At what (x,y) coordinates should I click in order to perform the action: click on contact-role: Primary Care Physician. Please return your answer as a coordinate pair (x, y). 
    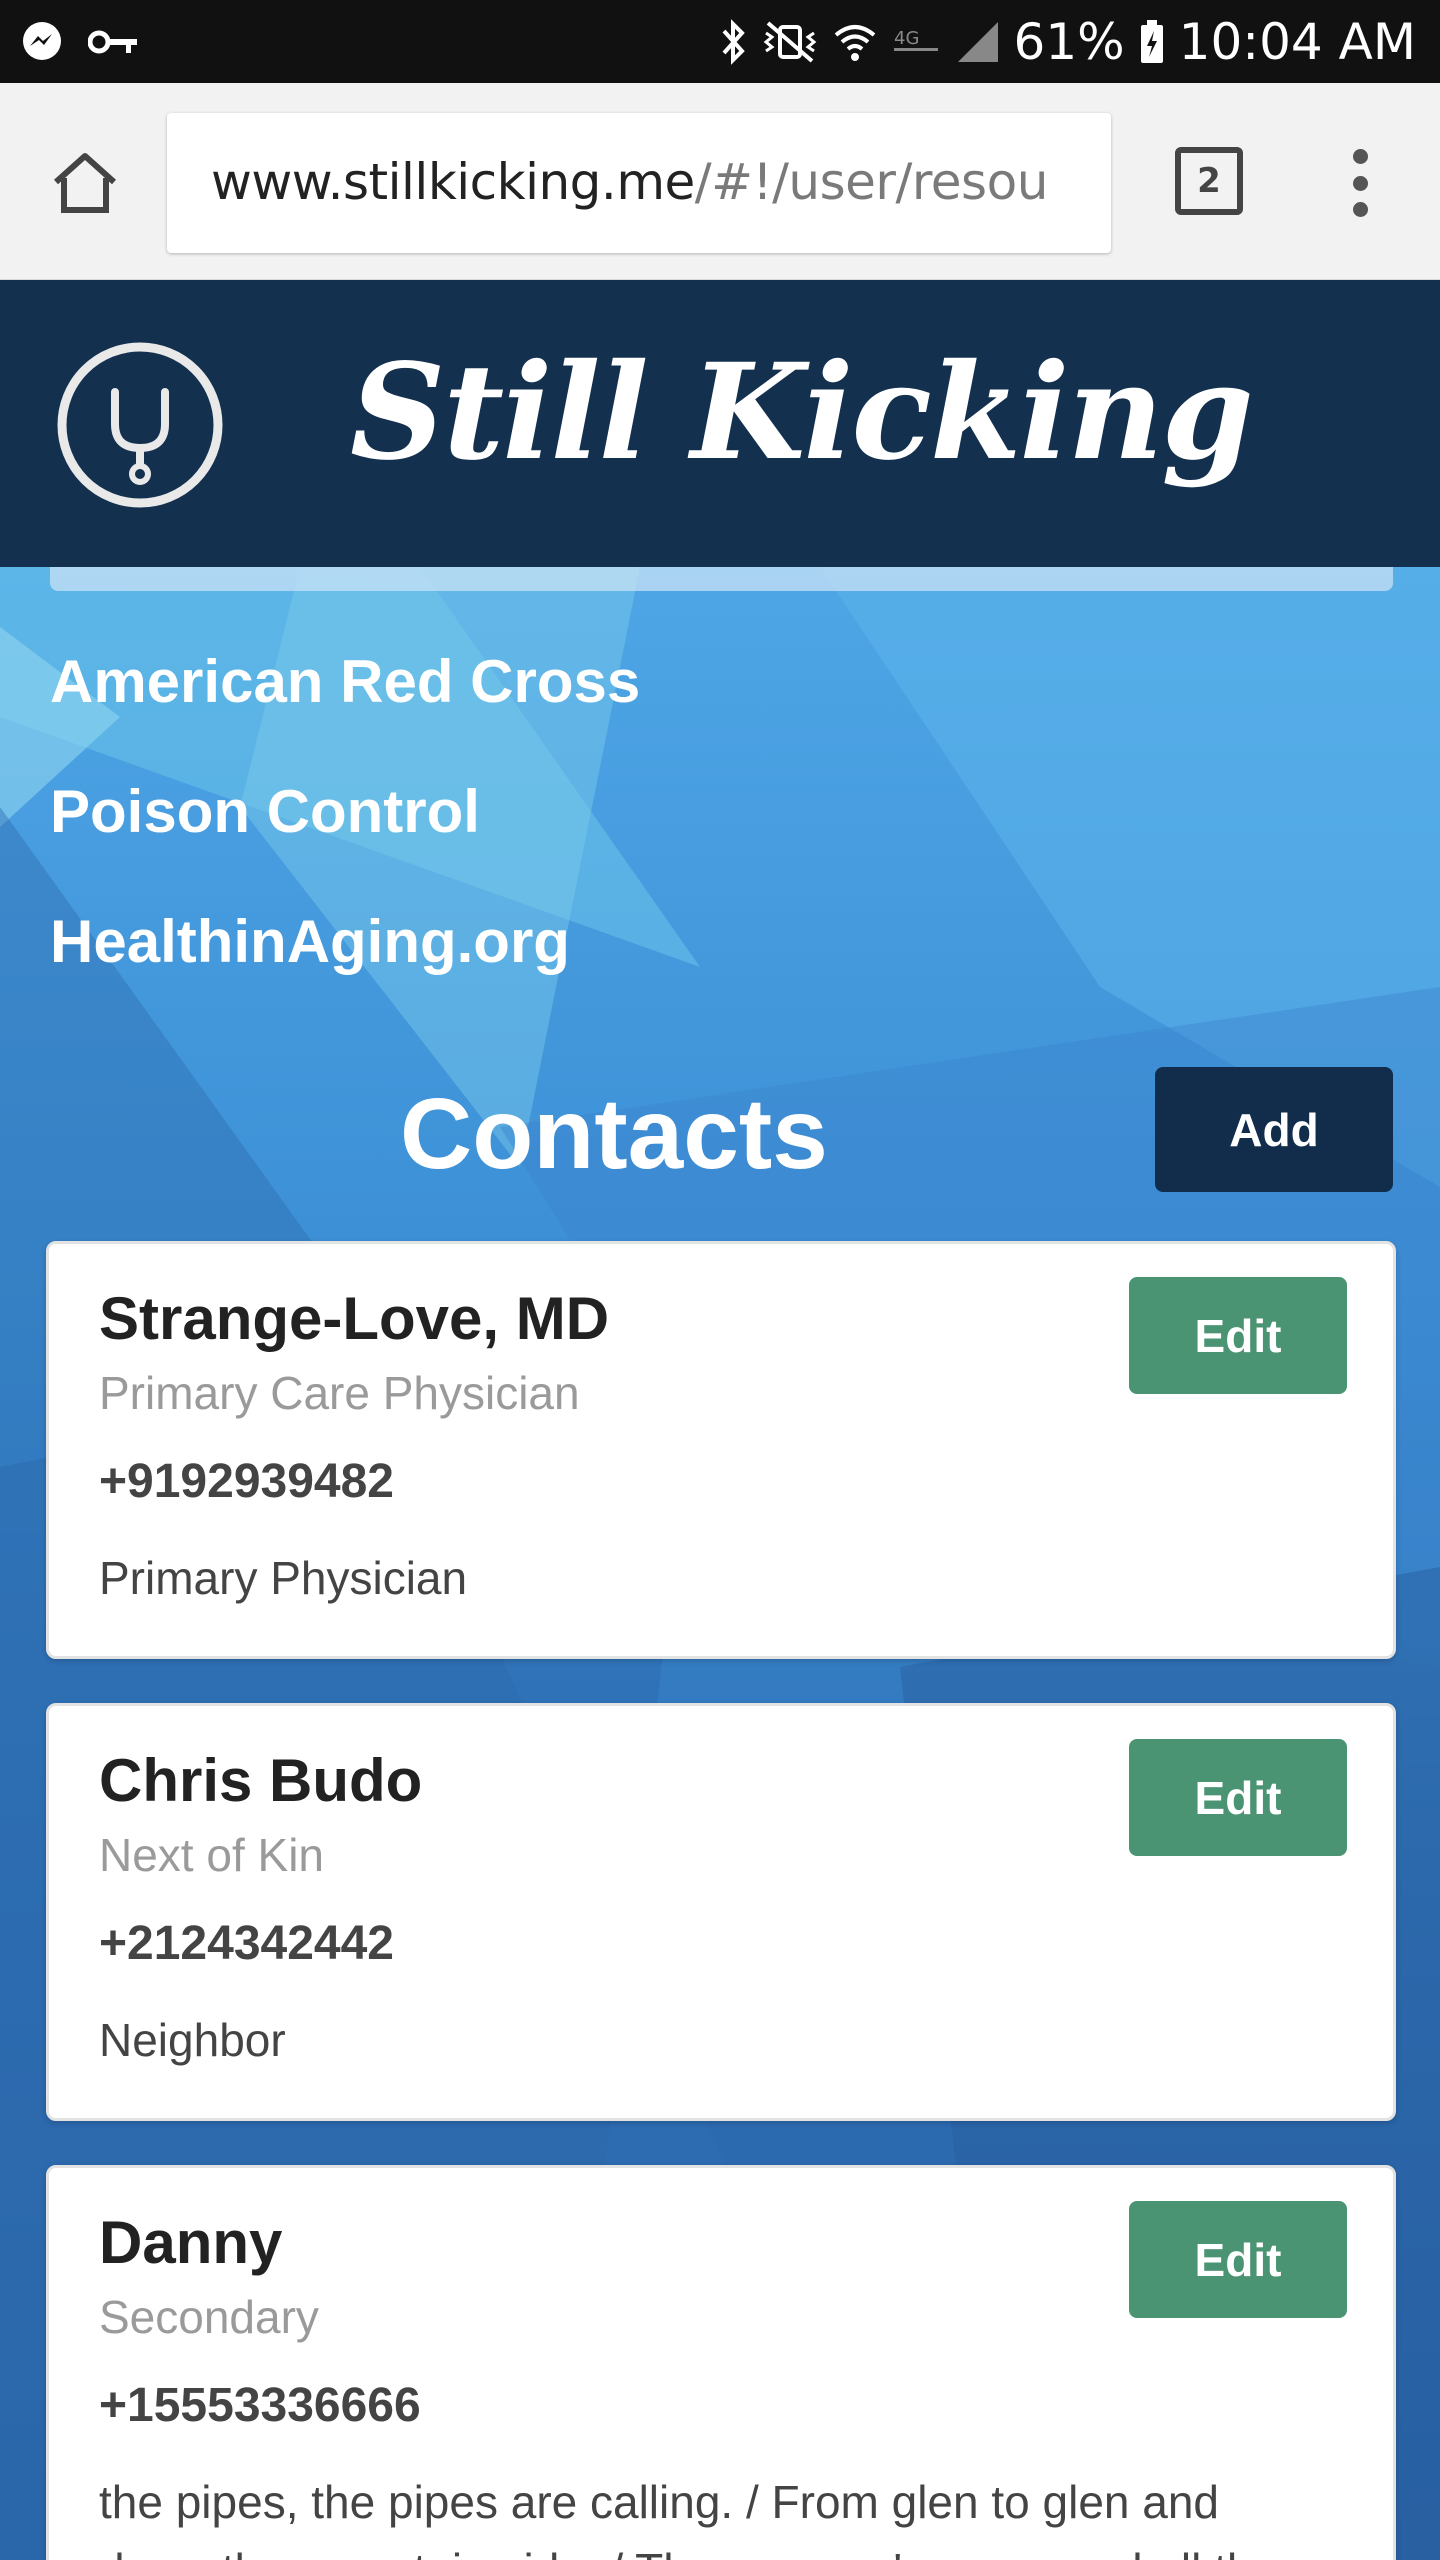
    Looking at the image, I should click on (339, 1393).